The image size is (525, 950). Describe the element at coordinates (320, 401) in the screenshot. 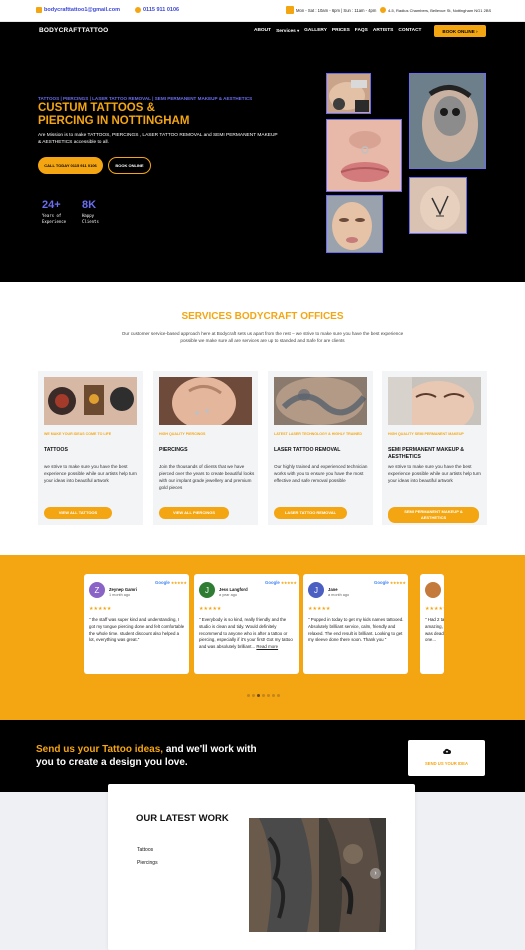

I see `laser-card-image` at that location.